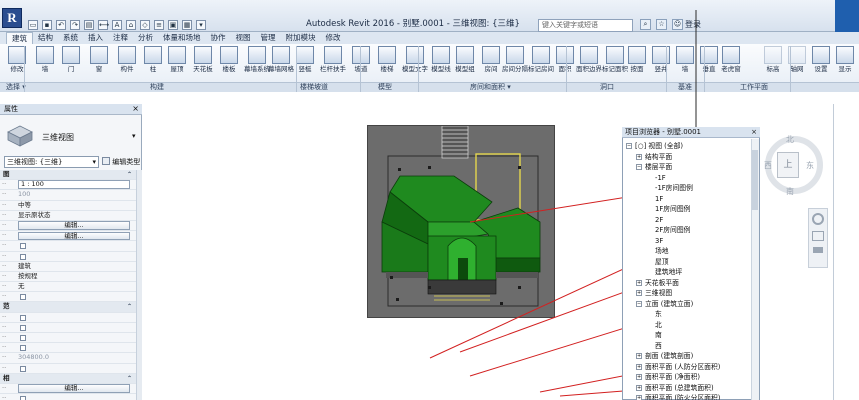 Image resolution: width=859 pixels, height=400 pixels. What do you see at coordinates (683, 397) in the screenshot?
I see `tree-node-label: 面积平面 (防火分区面积)` at bounding box center [683, 397].